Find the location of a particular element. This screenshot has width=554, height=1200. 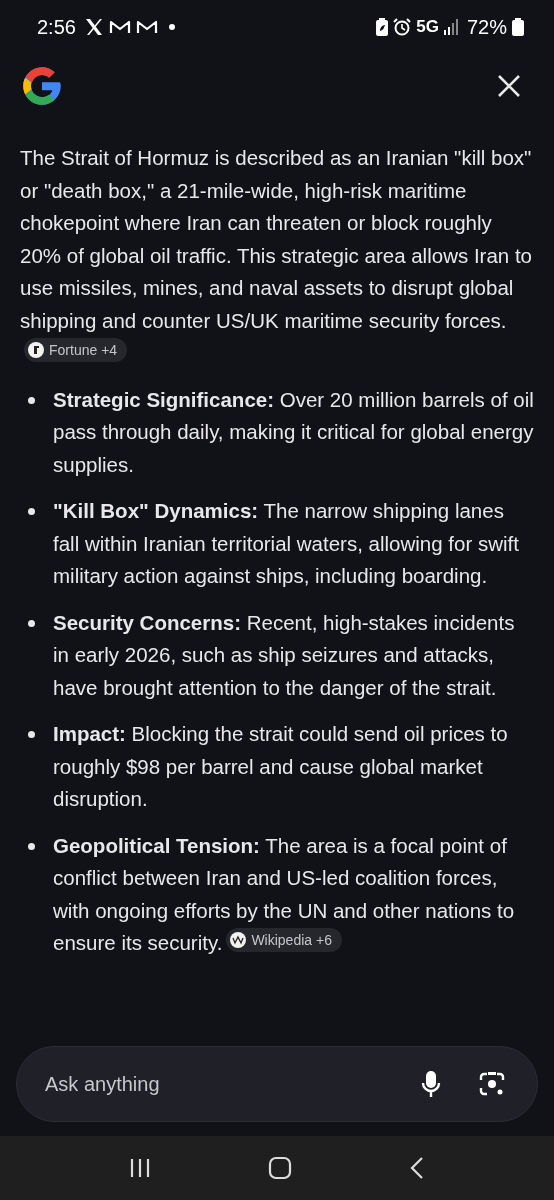

recent-apps-icon is located at coordinates (139, 1168).